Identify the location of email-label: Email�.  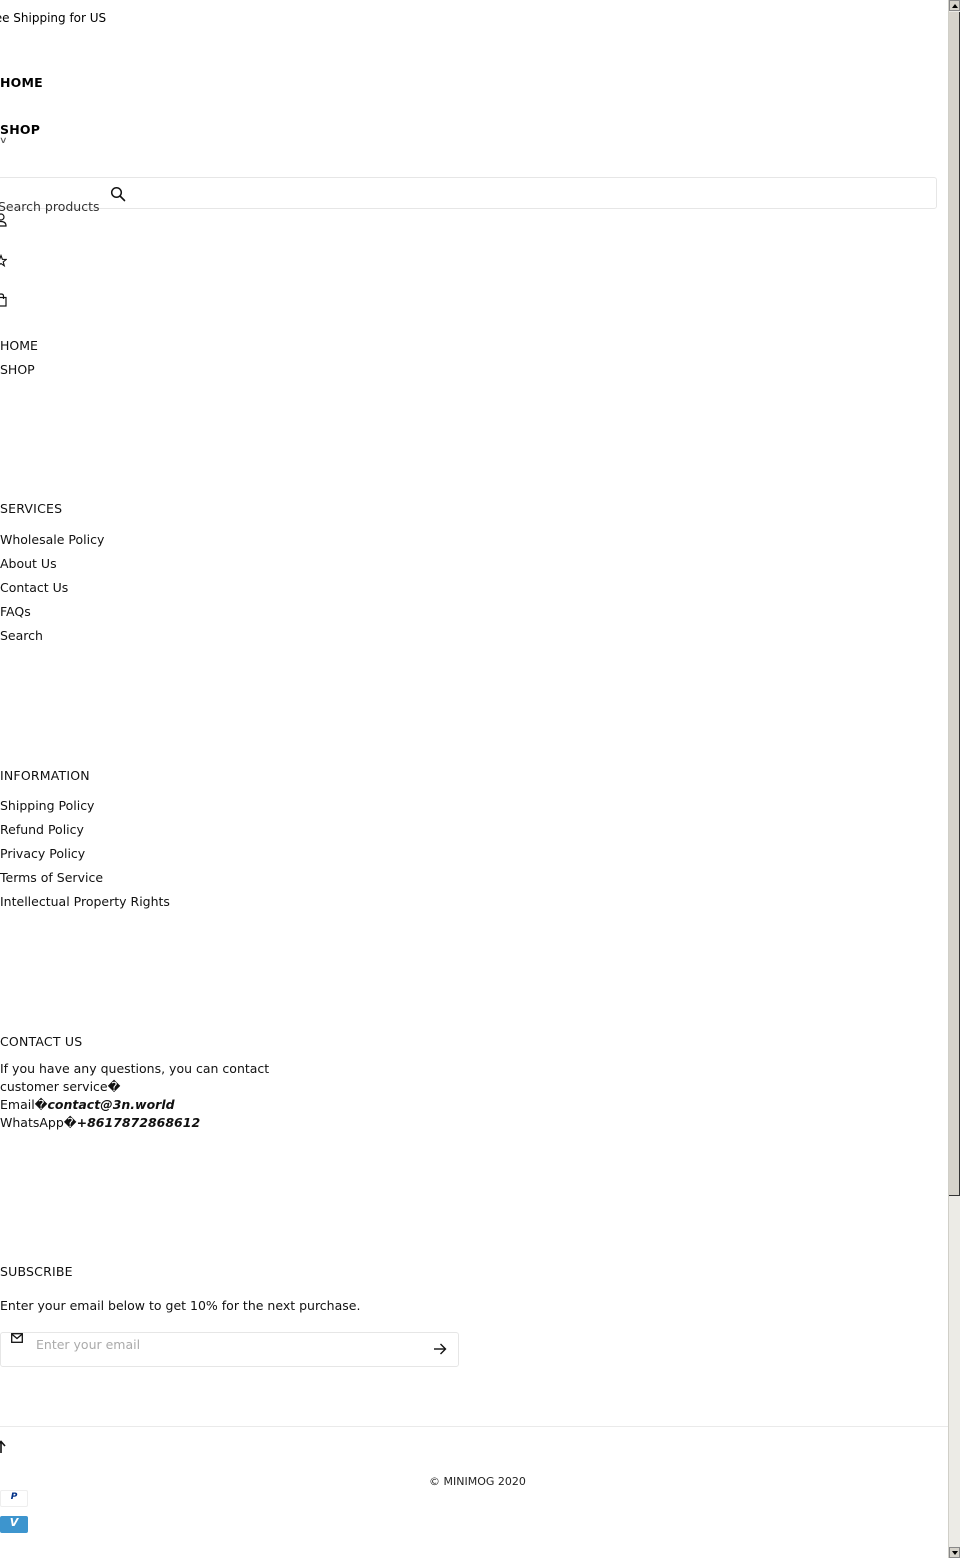
(24, 1104).